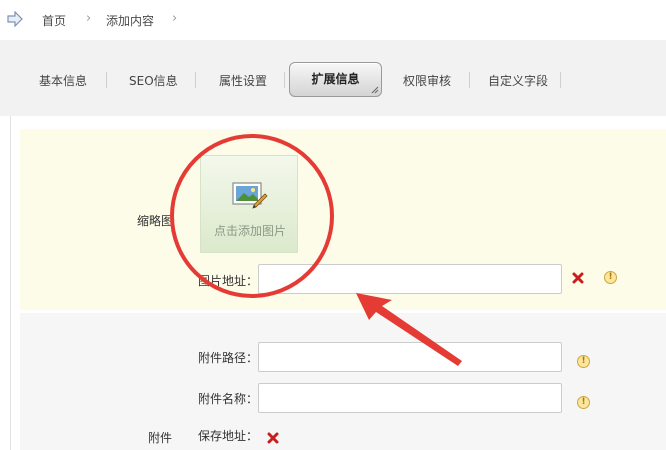 This screenshot has width=666, height=450. I want to click on breadcrumb-current: 添加内容, so click(130, 20).